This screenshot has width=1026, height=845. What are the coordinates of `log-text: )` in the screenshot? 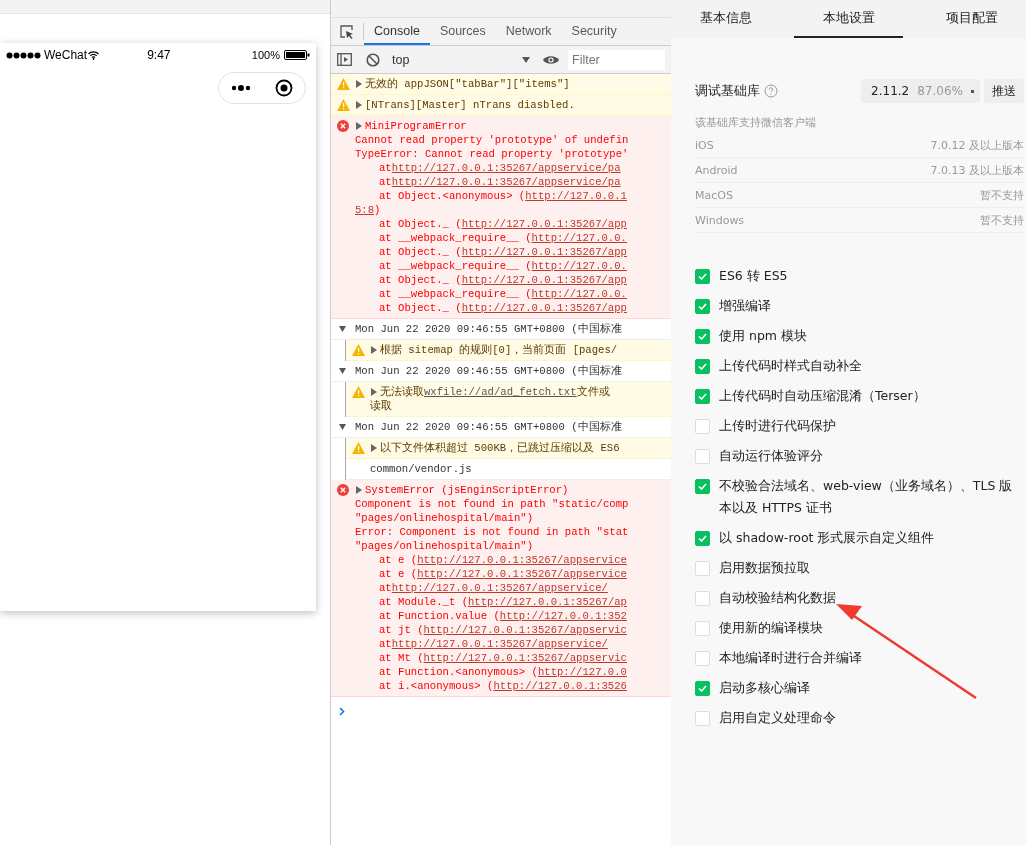 It's located at (377, 210).